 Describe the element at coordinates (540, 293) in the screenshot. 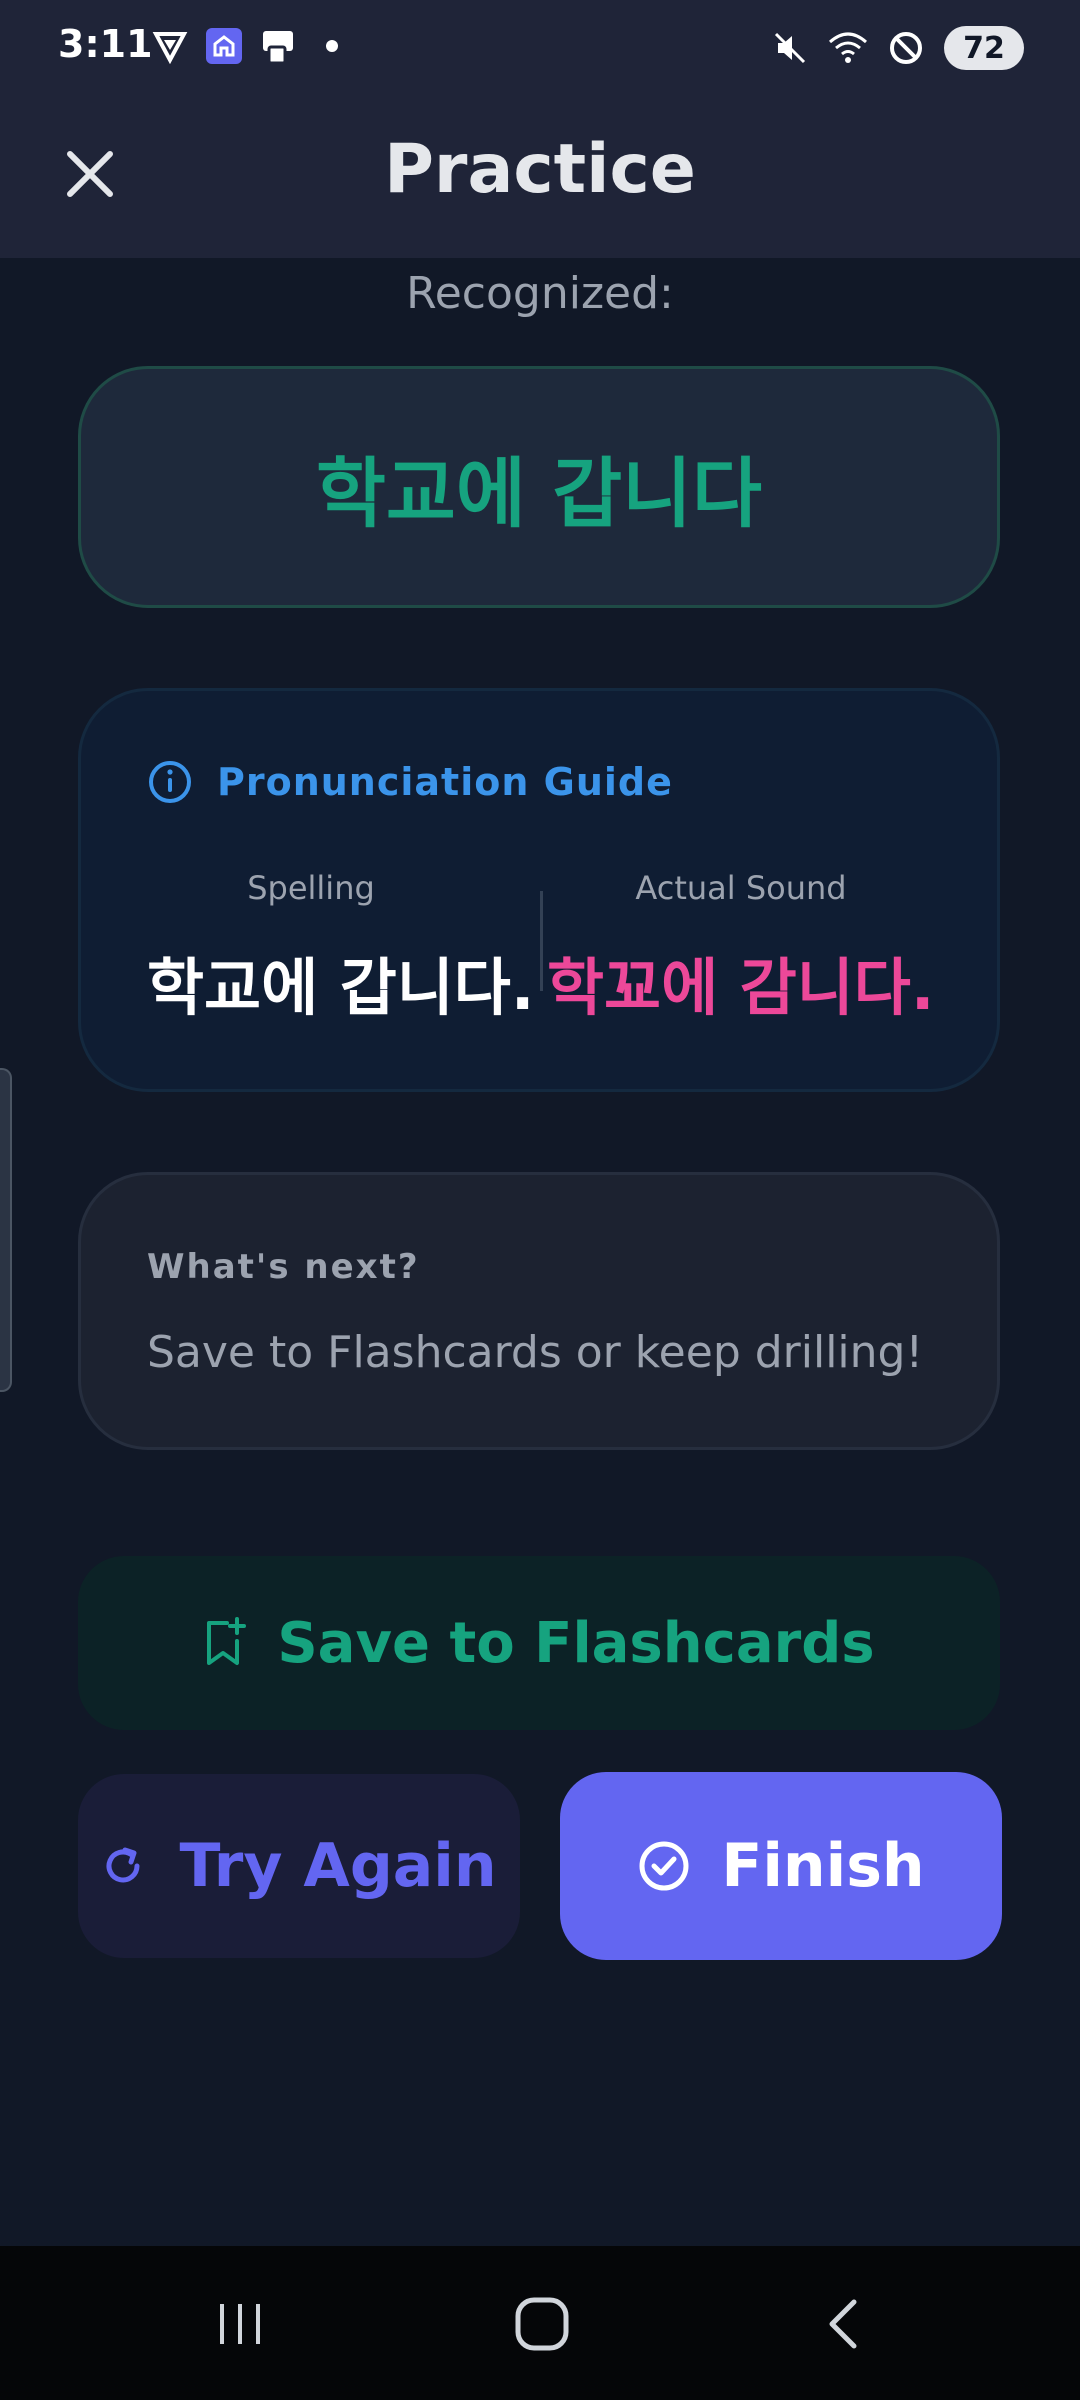

I see `recognized-label: Recognized:` at that location.